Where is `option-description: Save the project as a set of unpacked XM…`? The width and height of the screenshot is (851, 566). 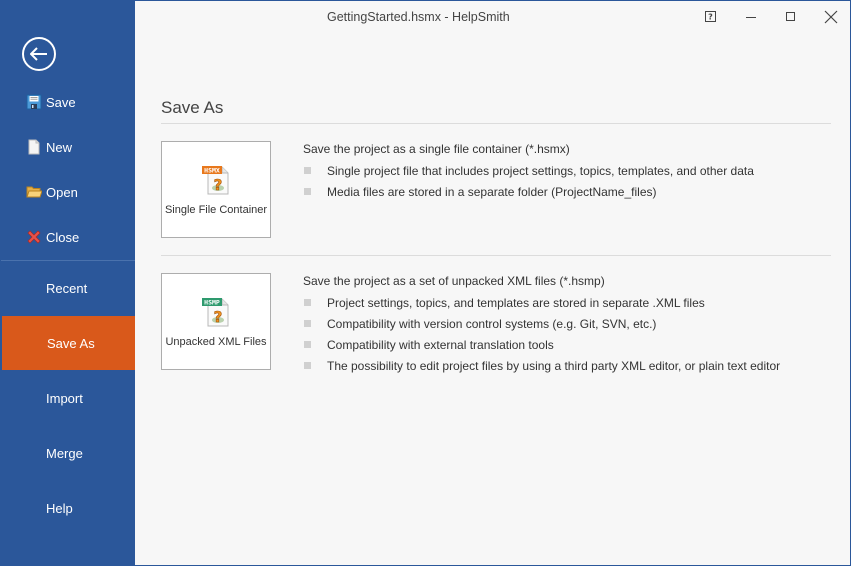 option-description: Save the project as a set of unpacked XM… is located at coordinates (454, 281).